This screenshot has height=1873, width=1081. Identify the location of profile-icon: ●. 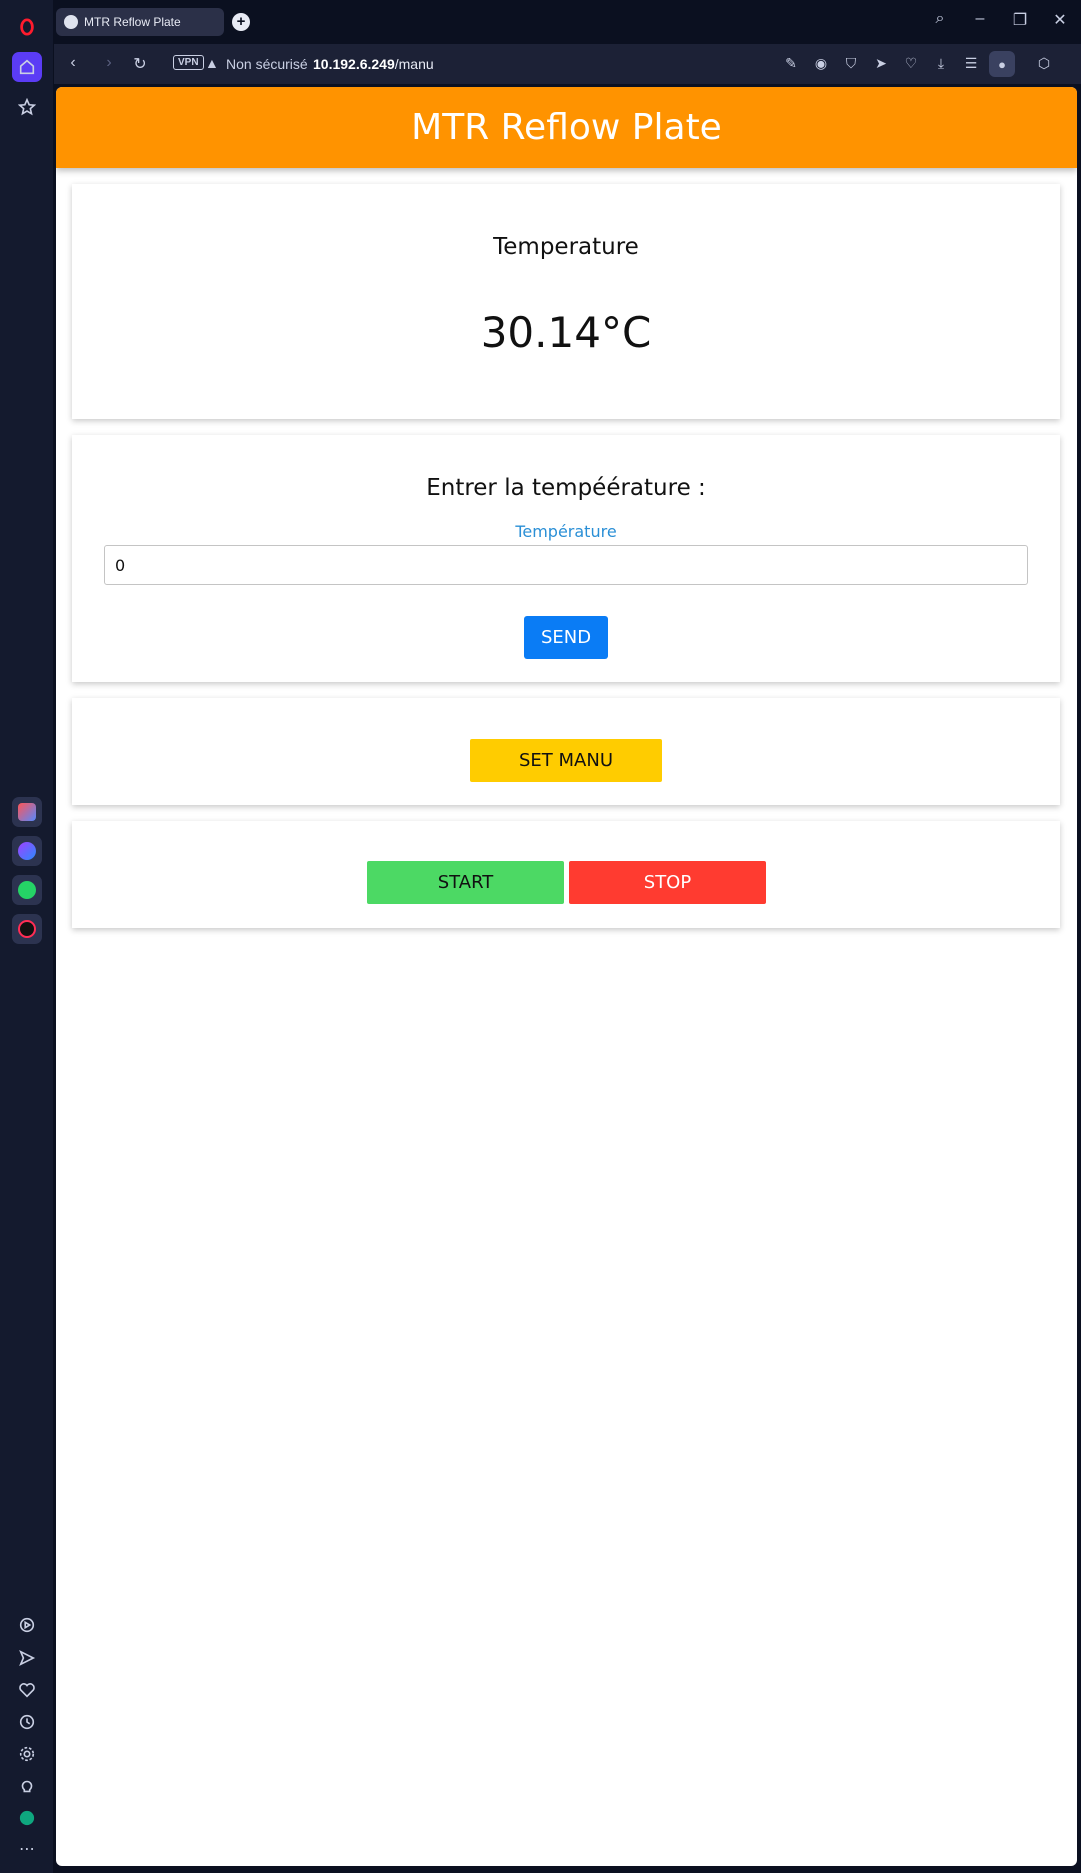
(1002, 64).